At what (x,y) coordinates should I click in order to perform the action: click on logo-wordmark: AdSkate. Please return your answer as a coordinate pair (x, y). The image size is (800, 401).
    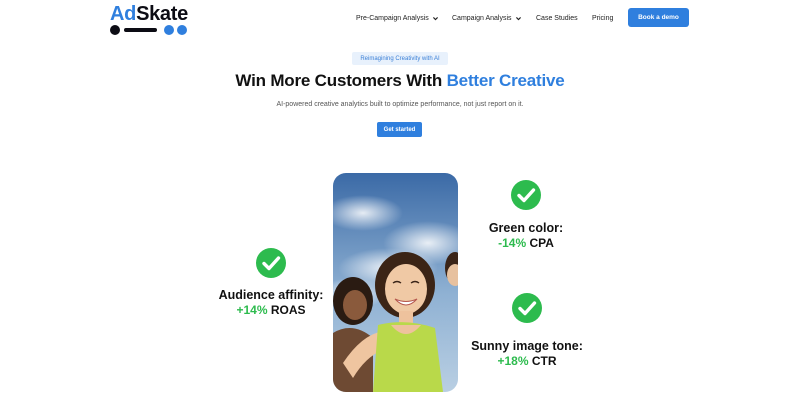
    Looking at the image, I should click on (149, 14).